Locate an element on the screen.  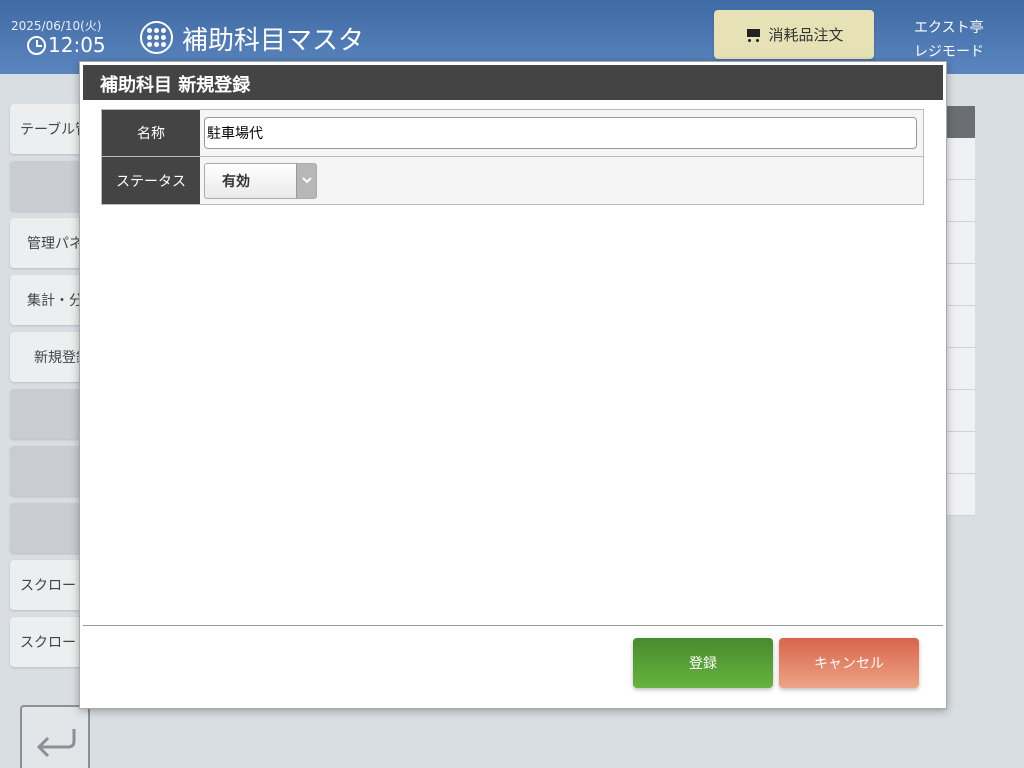
sidebar-item-admin-panel: 管理パネ is located at coordinates (50, 243).